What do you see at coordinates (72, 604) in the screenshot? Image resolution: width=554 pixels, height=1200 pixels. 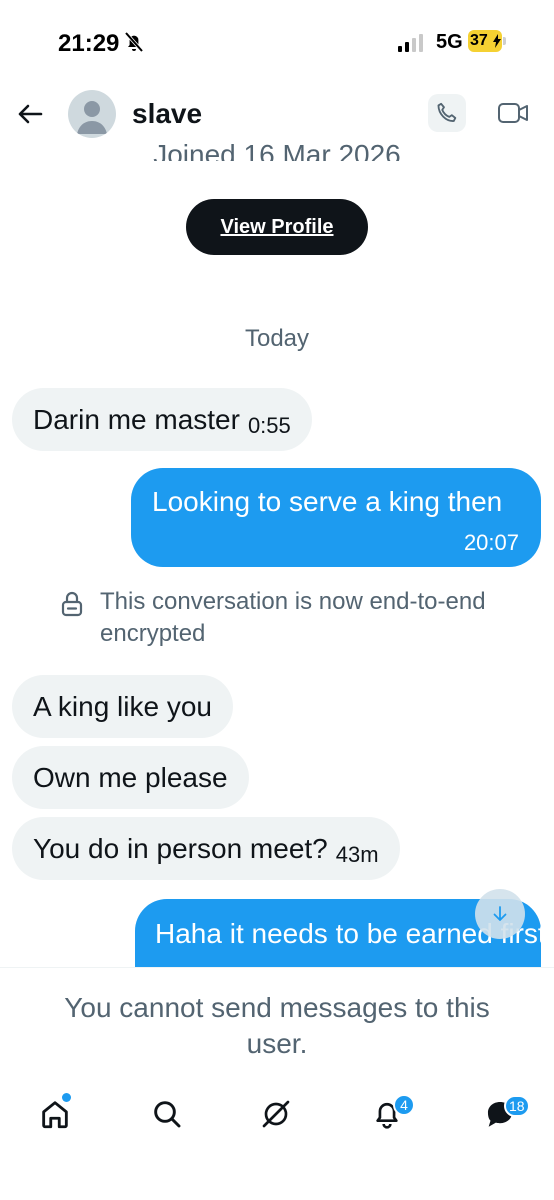 I see `lock-icon` at bounding box center [72, 604].